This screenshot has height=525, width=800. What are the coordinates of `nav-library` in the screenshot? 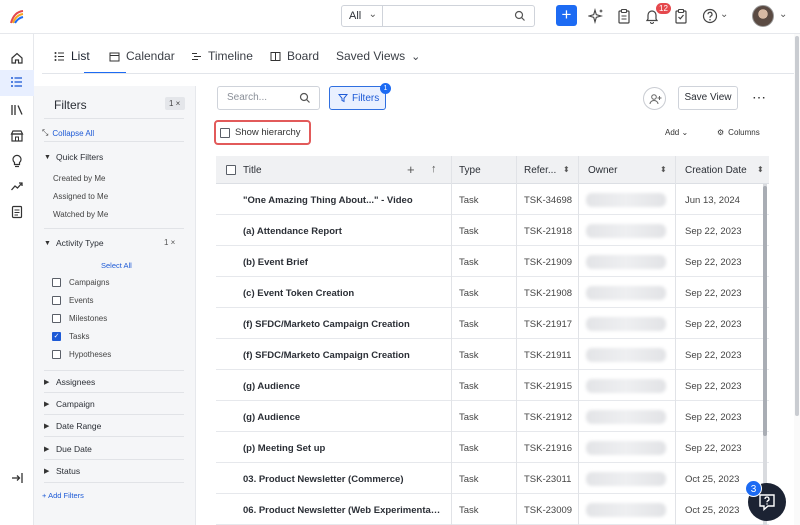 It's located at (17, 111).